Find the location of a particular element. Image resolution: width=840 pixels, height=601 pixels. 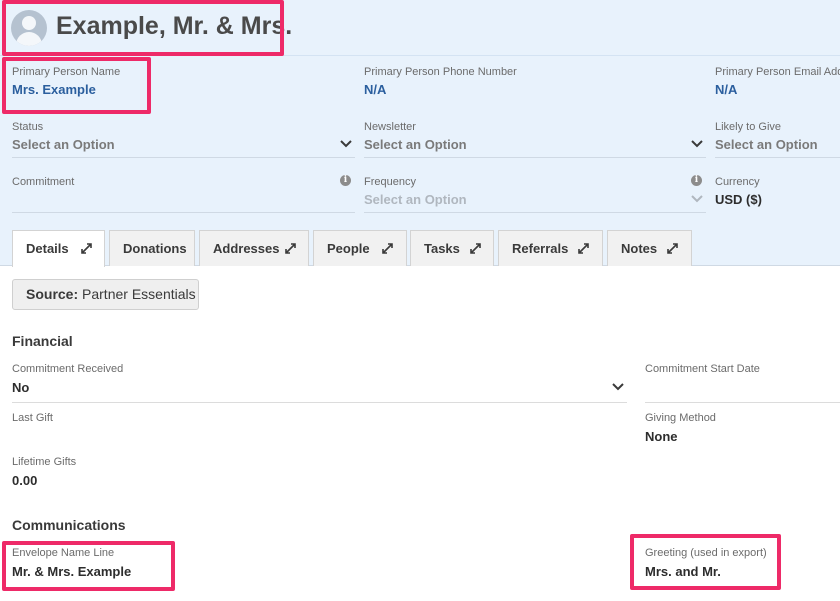

title-row: Example, Mr. & Mrs. is located at coordinates (420, 28).